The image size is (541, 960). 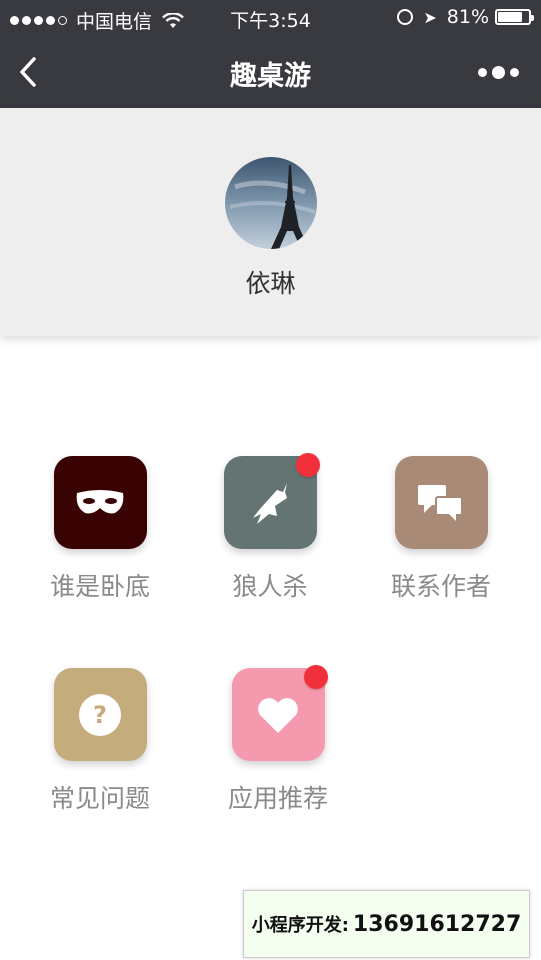 I want to click on page-title: 趣桌游, so click(x=270, y=76).